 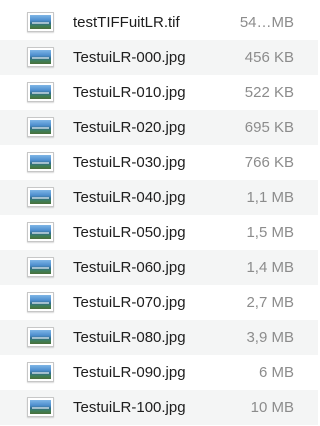 I want to click on file-name: TestuiLR-000.jpg, so click(x=129, y=57).